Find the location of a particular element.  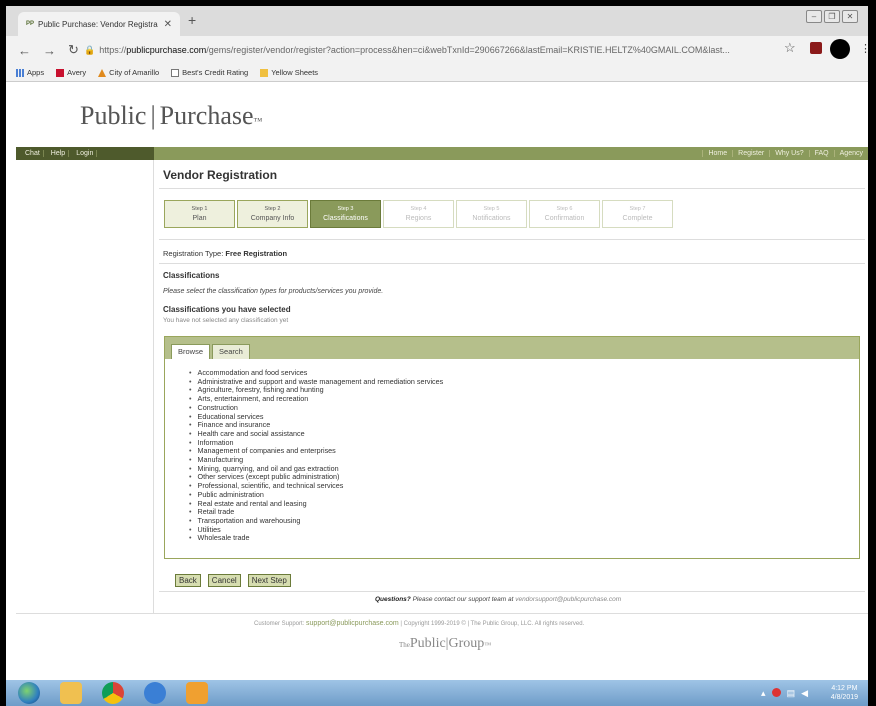

window-controls: – ❐ ✕ is located at coordinates (832, 16).